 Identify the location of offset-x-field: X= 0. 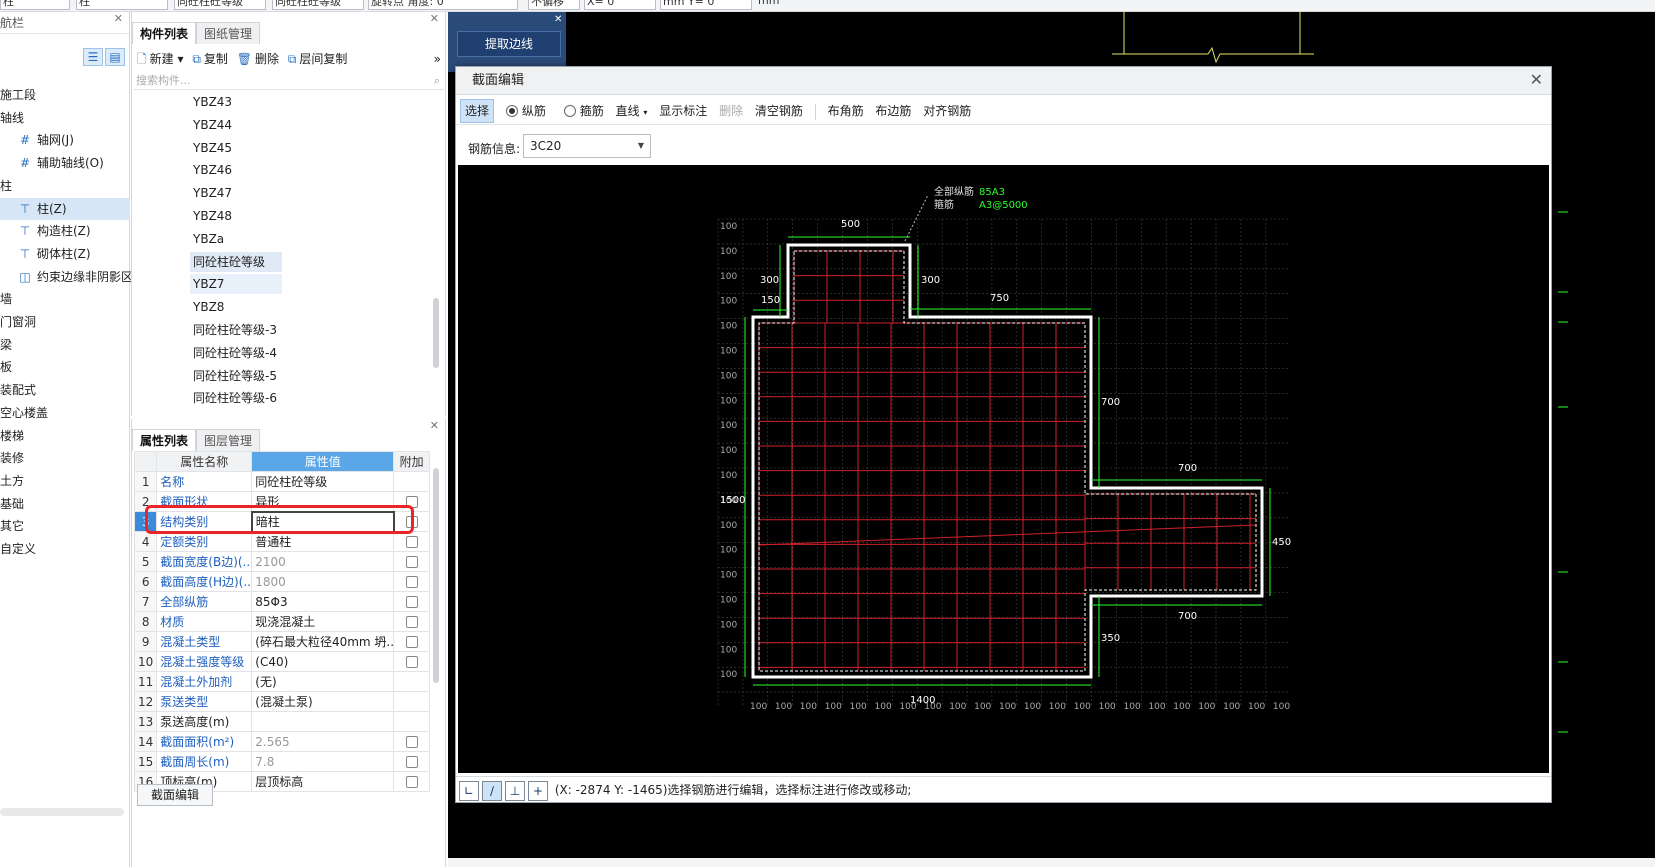
(620, 5).